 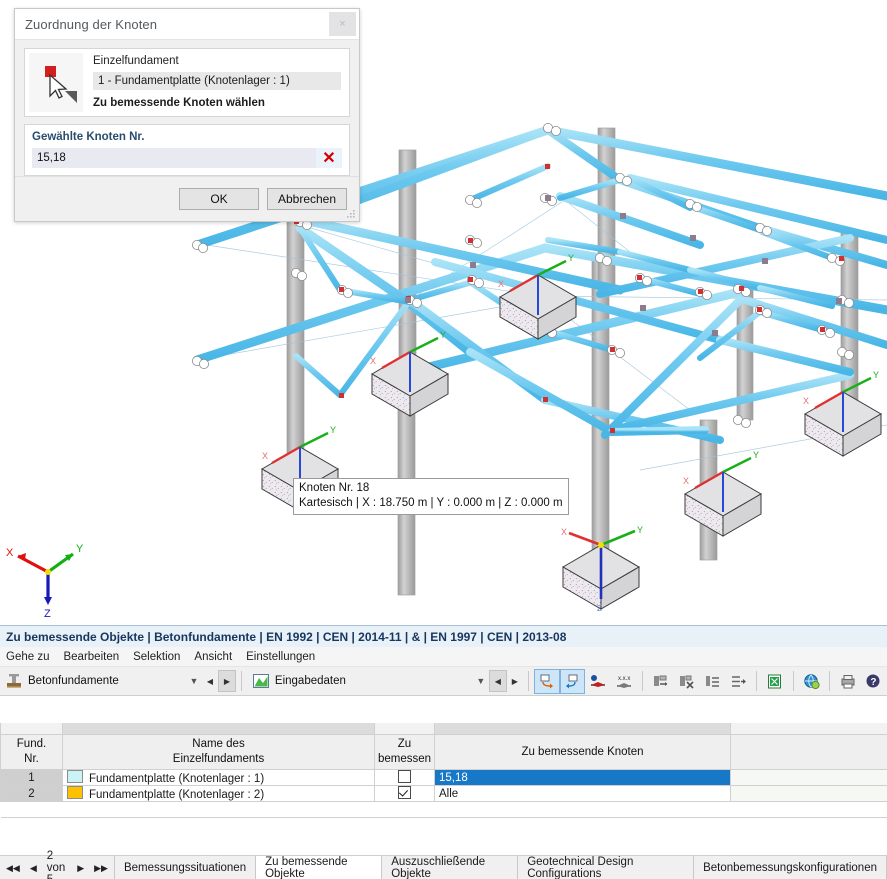 What do you see at coordinates (624, 679) in the screenshot?
I see `svg-text: x.x.x` at bounding box center [624, 679].